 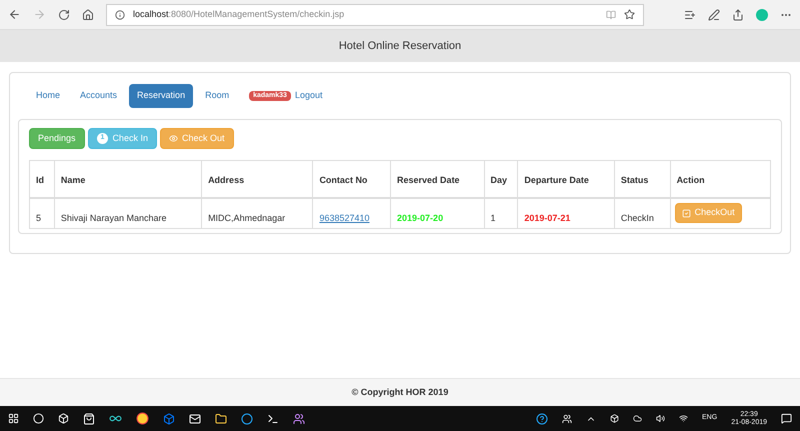 I want to click on url-text: localhost:8080/HotelManagementSystem/checkin.jsp, so click(x=239, y=14).